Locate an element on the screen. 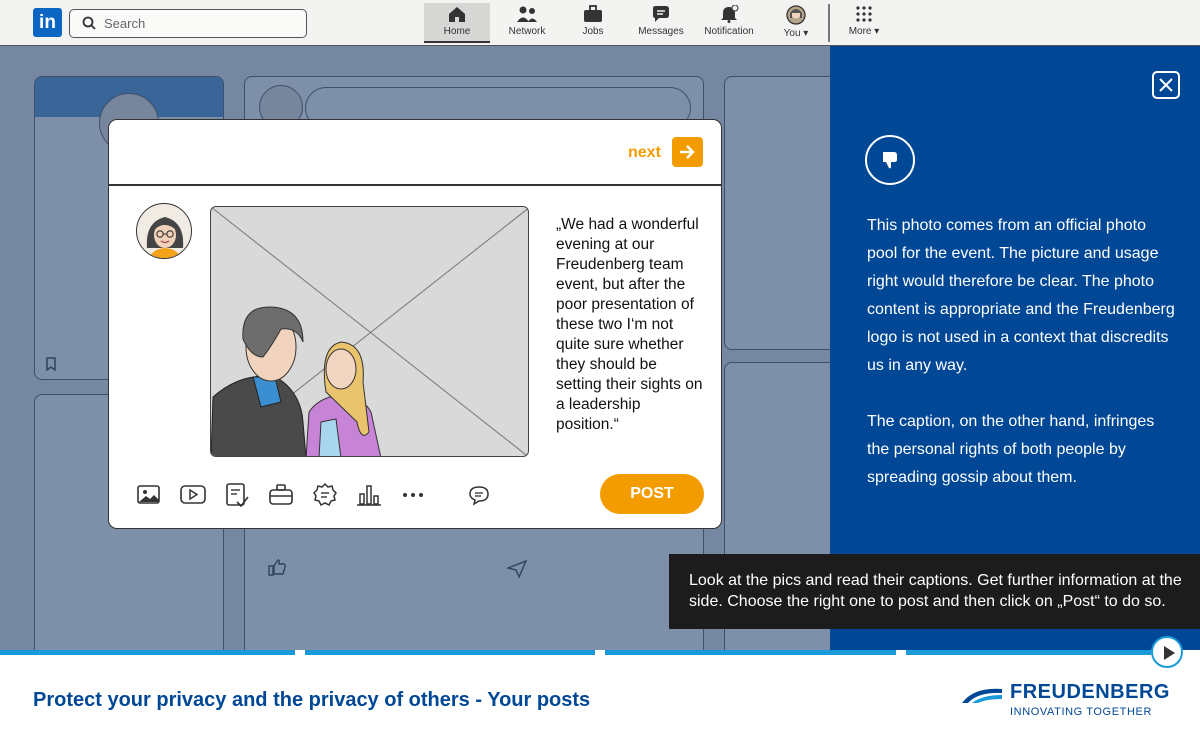 The image size is (1200, 750). nav-notification: Notification is located at coordinates (729, 23).